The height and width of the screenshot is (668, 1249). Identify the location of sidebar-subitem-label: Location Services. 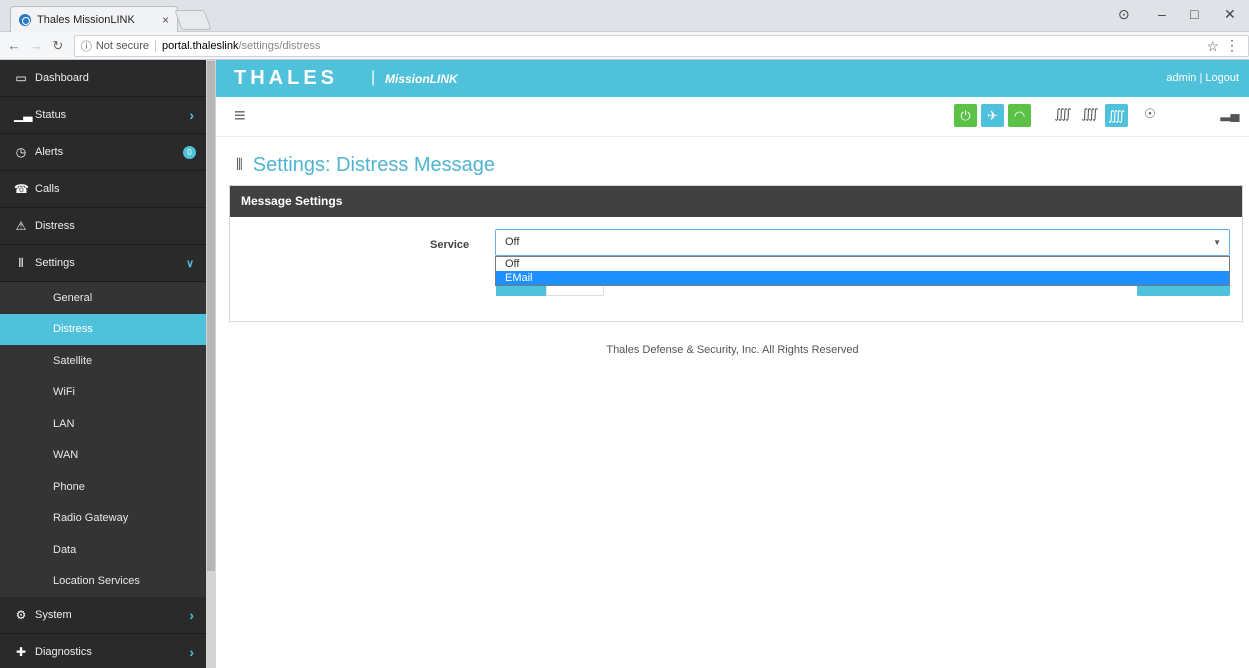
(96, 581).